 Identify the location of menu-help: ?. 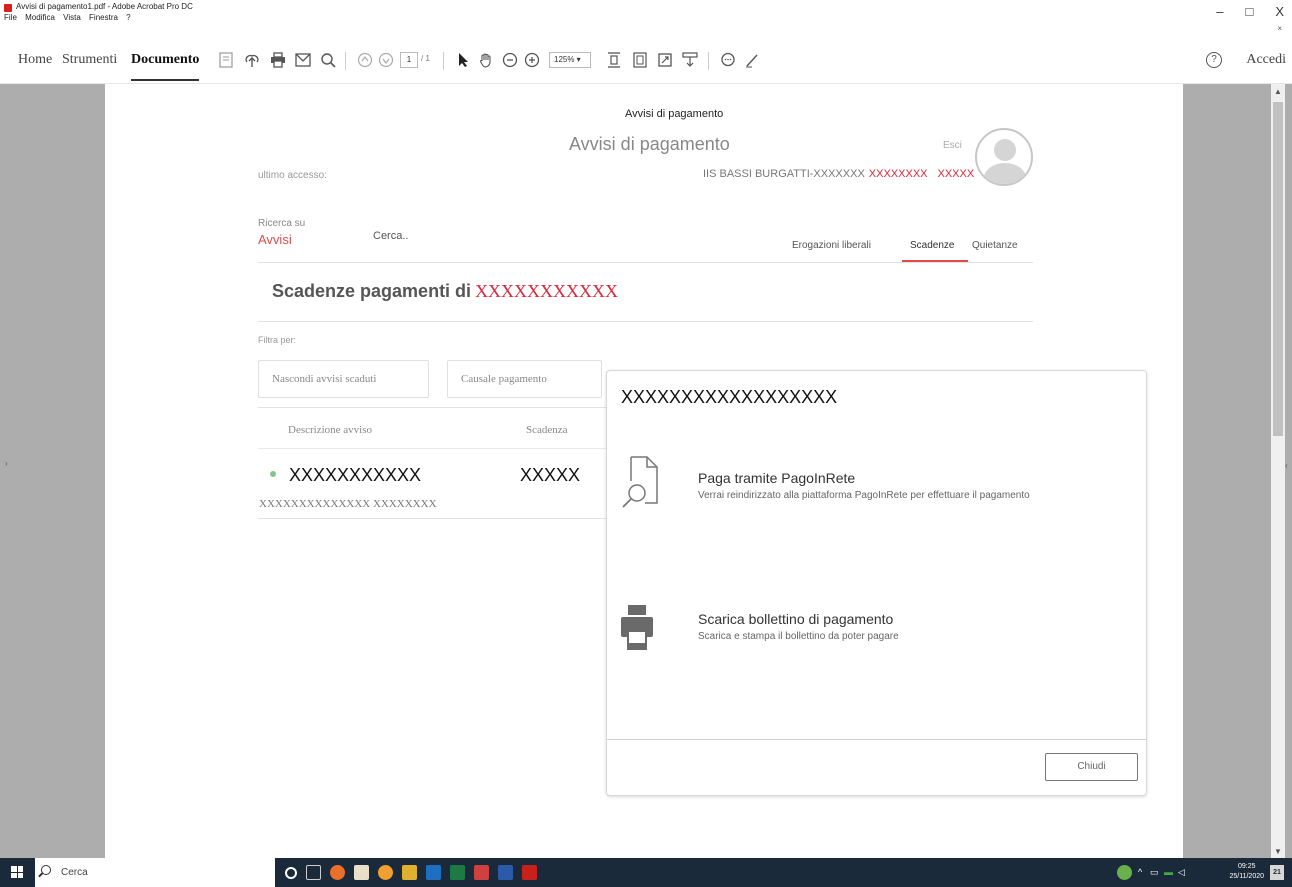
(128, 17).